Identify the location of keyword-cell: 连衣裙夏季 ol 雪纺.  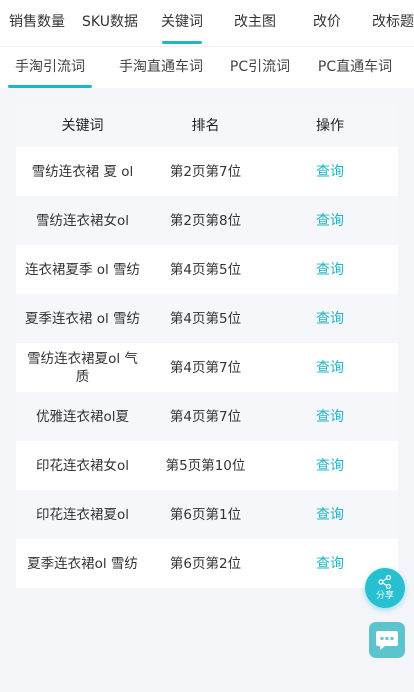
(82, 269).